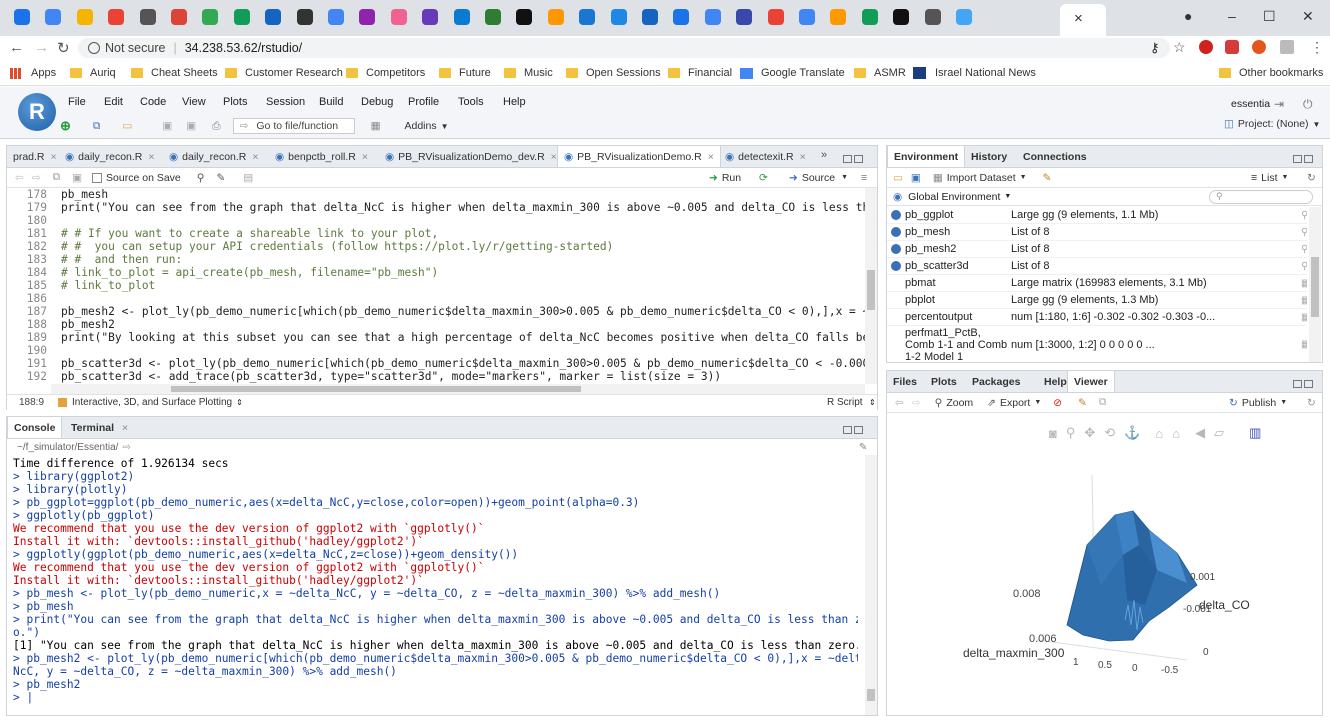 The image size is (1330, 720). I want to click on source-button: ➜ Source ▼, so click(818, 178).